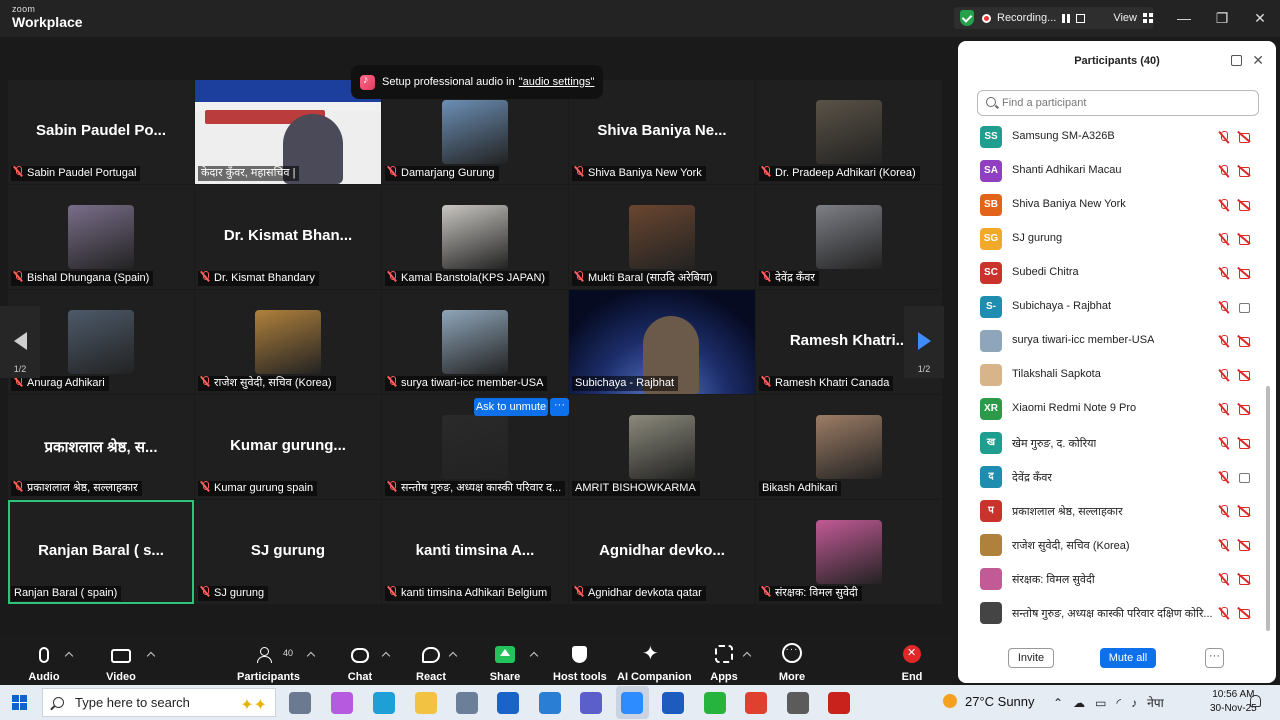  I want to click on apps-options-caret-icon, so click(748, 655).